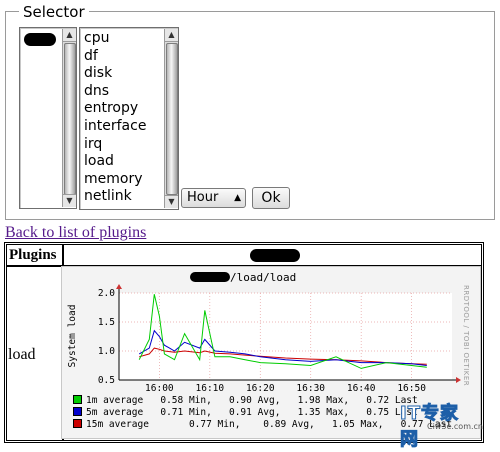  I want to click on y-tick-label: 1.5, so click(106, 322).